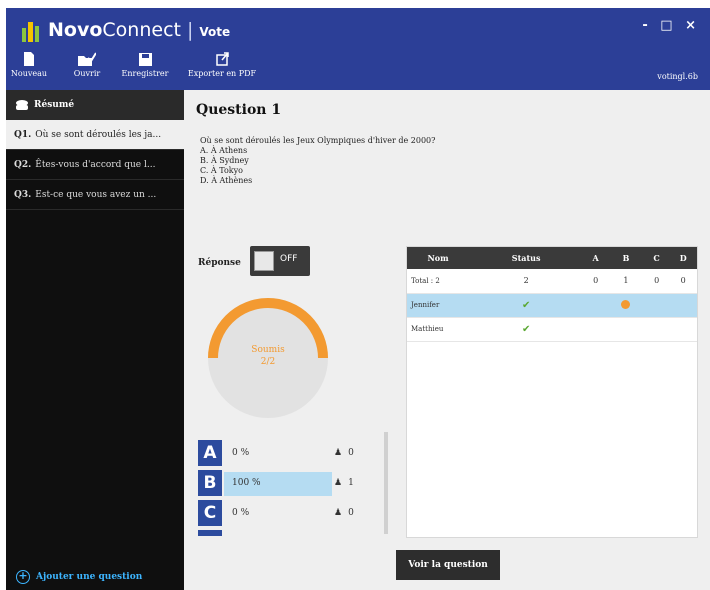 This screenshot has width=710, height=590. What do you see at coordinates (344, 513) in the screenshot?
I see `answer-count-c: ♟ 0` at bounding box center [344, 513].